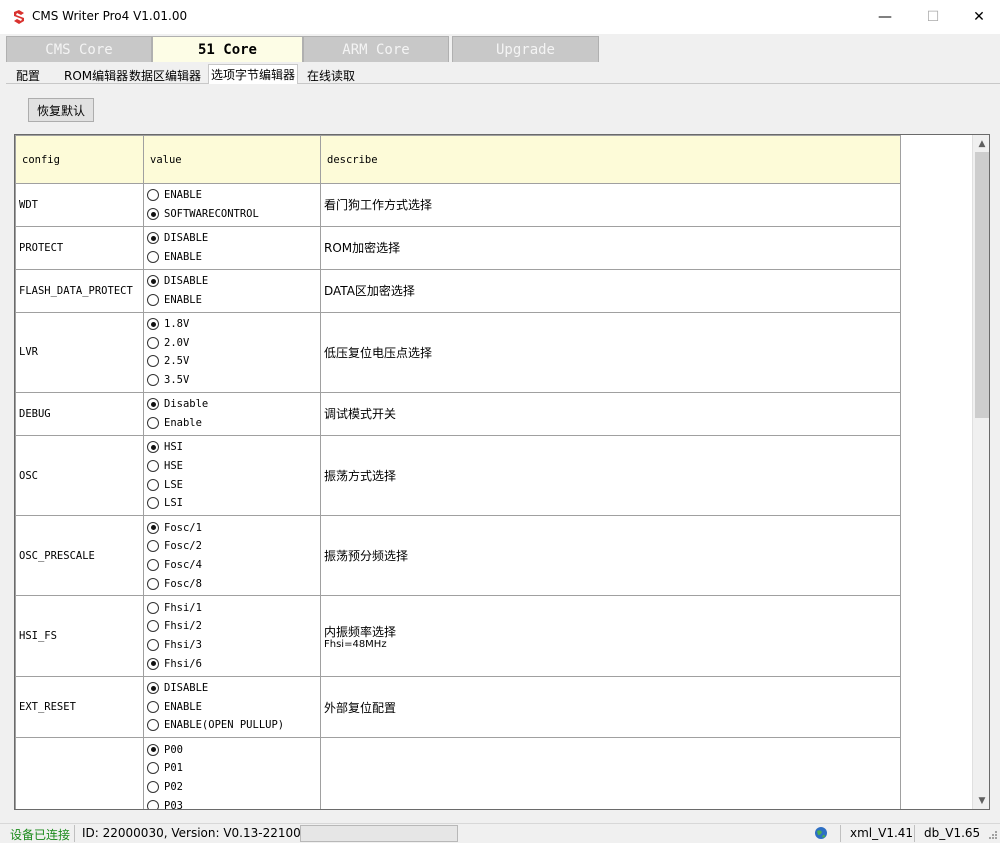 The height and width of the screenshot is (843, 1000). What do you see at coordinates (177, 342) in the screenshot?
I see `radio-label: 2.0V` at bounding box center [177, 342].